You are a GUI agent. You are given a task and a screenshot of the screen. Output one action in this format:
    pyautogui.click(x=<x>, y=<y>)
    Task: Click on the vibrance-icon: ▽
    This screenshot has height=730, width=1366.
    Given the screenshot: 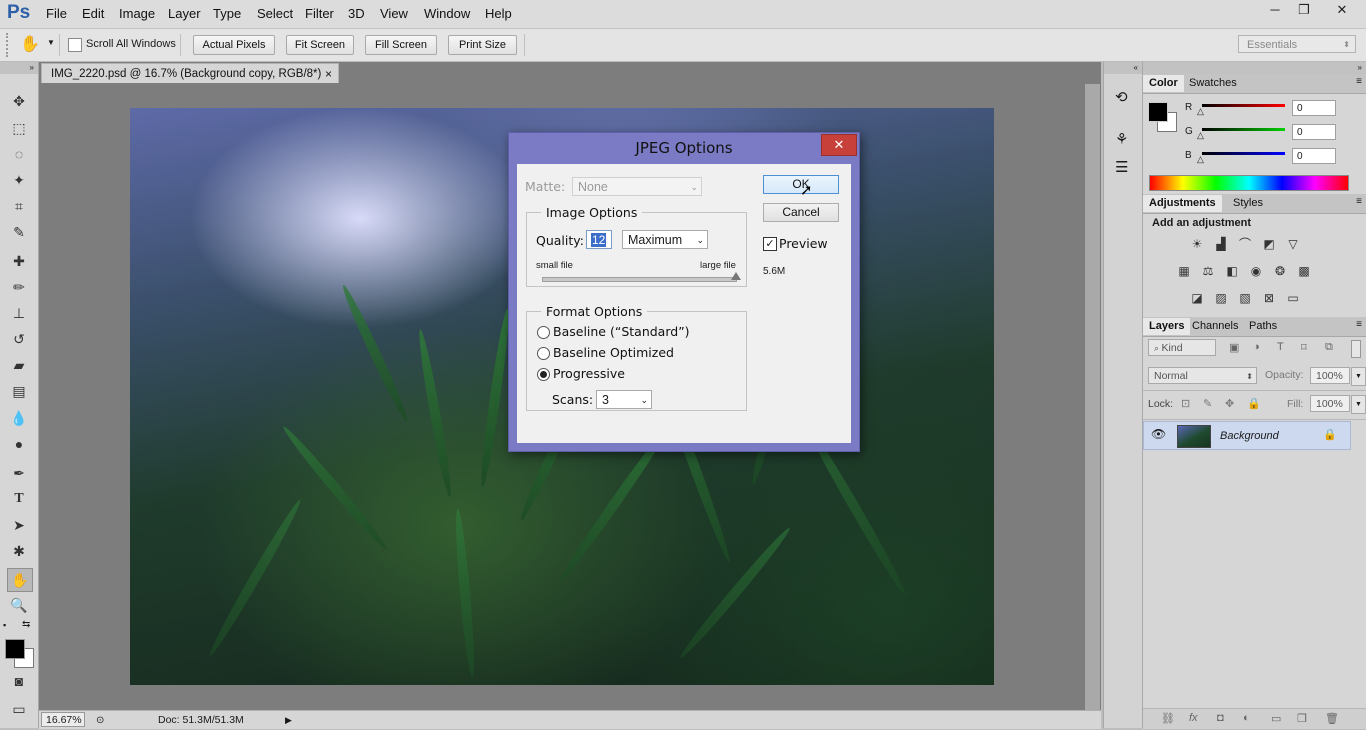 What is the action you would take?
    pyautogui.click(x=1293, y=244)
    